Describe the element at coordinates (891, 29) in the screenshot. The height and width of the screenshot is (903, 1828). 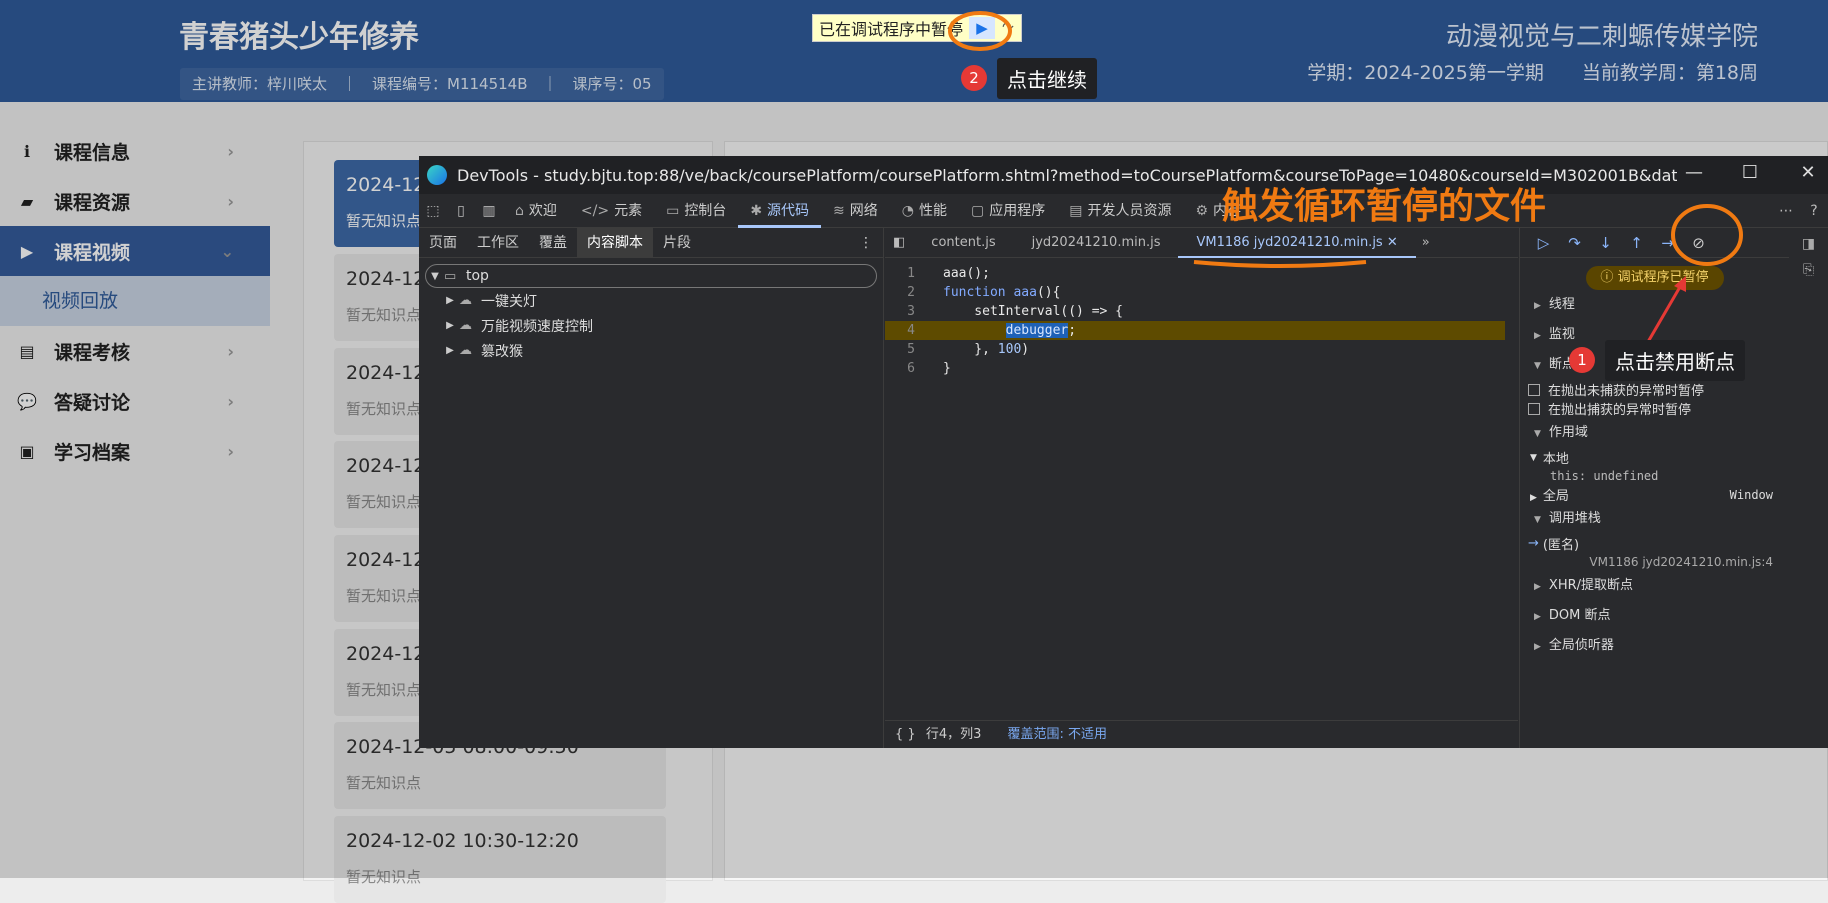
I see `paused-text: 已在调试程序中暂停` at that location.